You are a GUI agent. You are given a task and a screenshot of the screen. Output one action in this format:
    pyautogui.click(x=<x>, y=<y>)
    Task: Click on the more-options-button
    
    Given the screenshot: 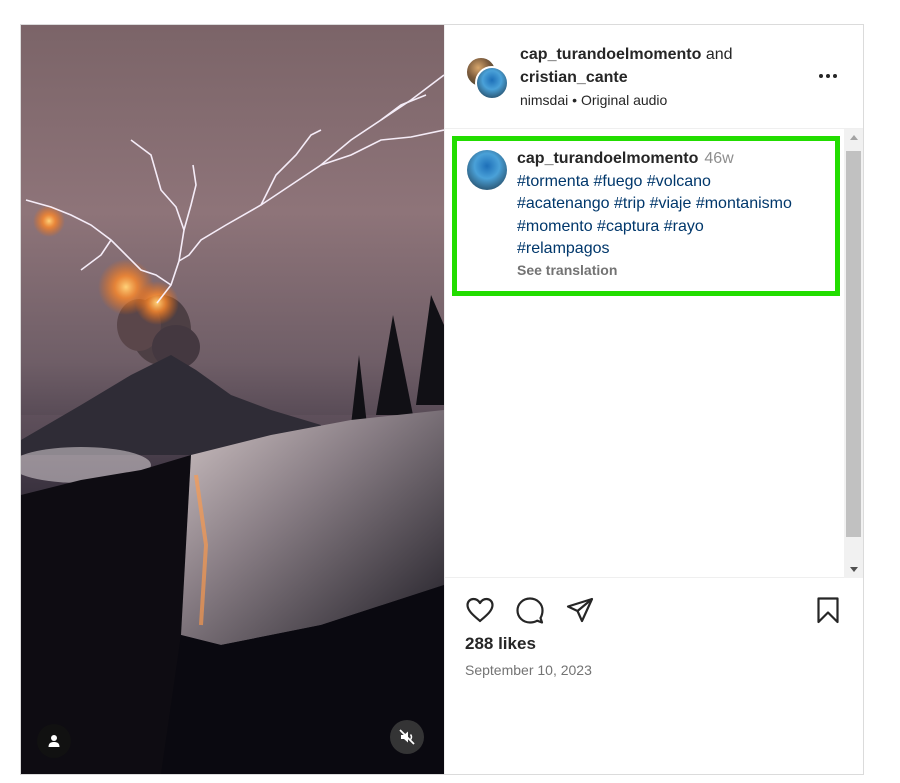 What is the action you would take?
    pyautogui.click(x=828, y=76)
    